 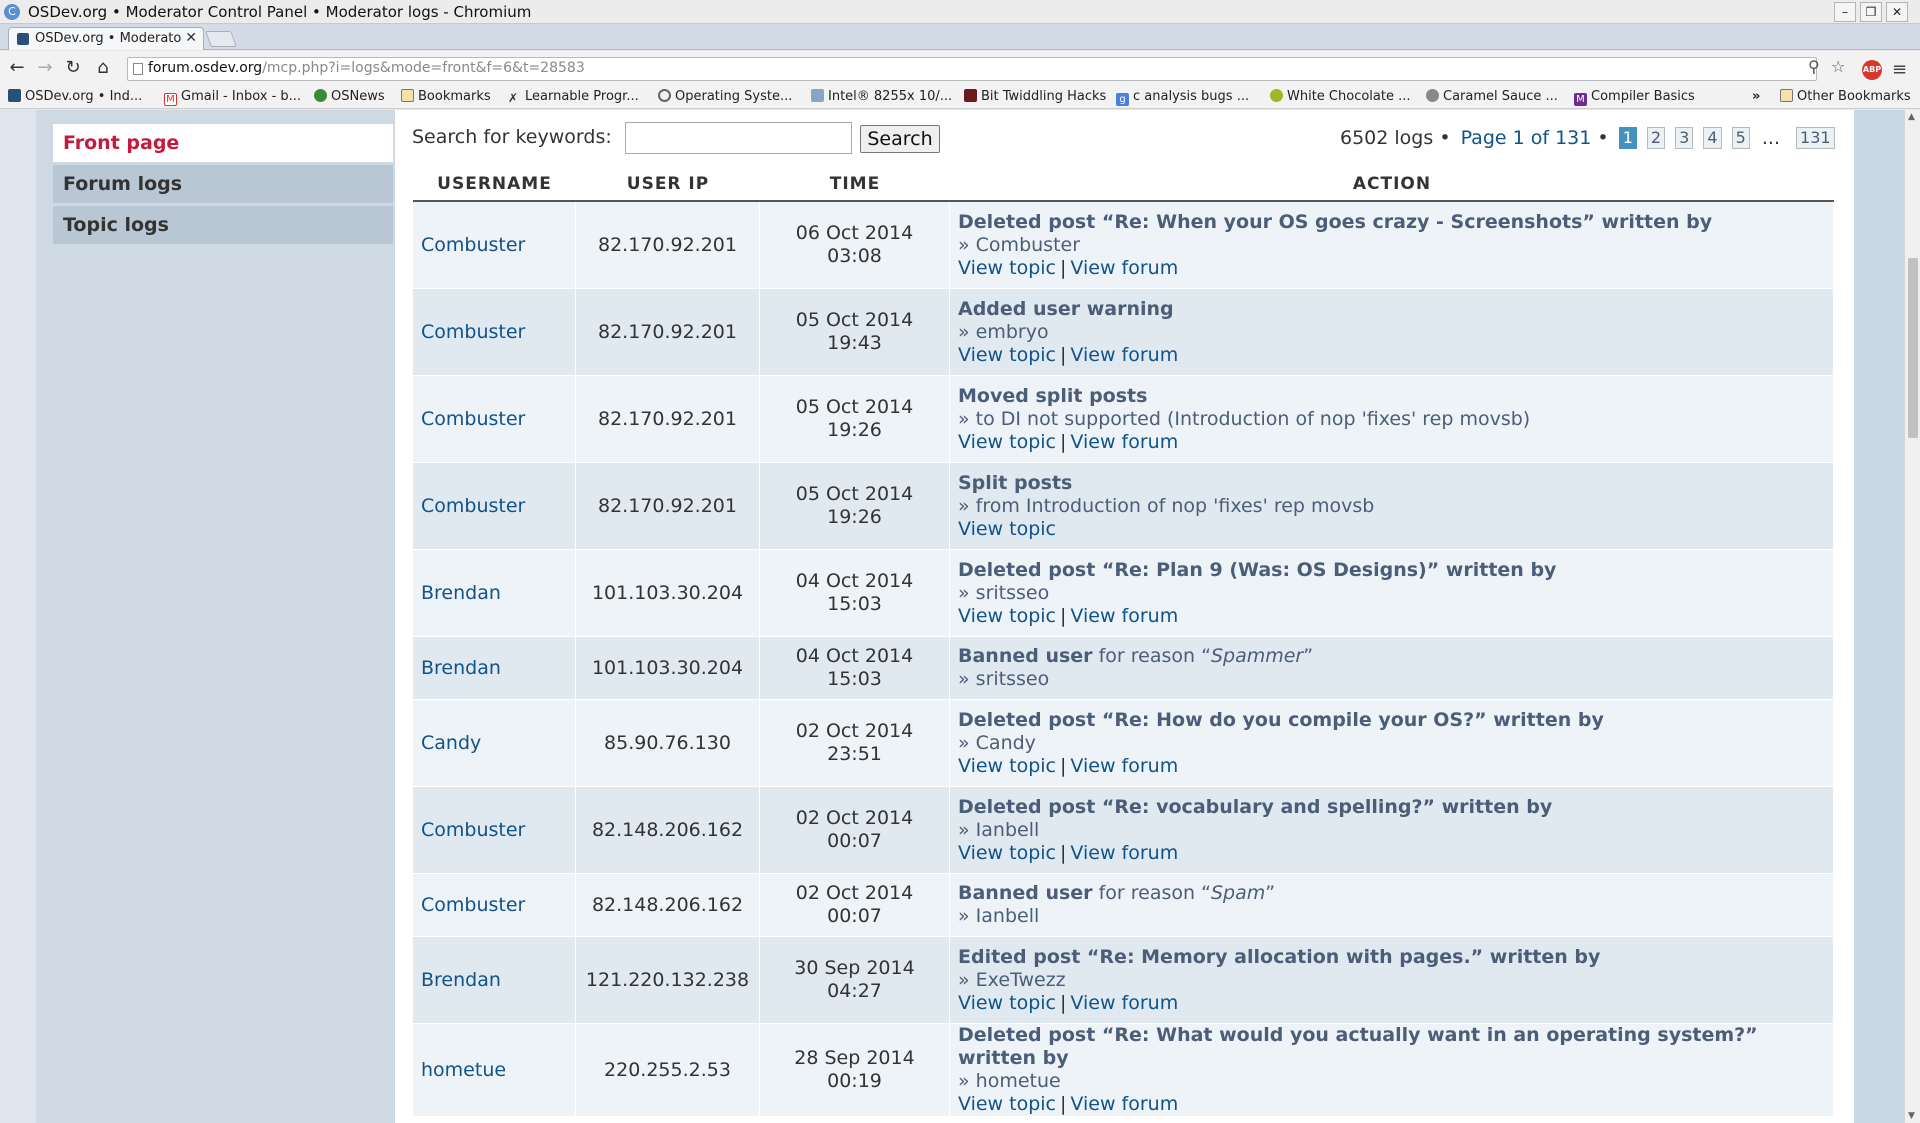 What do you see at coordinates (494, 743) in the screenshot?
I see `username-link: Candy` at bounding box center [494, 743].